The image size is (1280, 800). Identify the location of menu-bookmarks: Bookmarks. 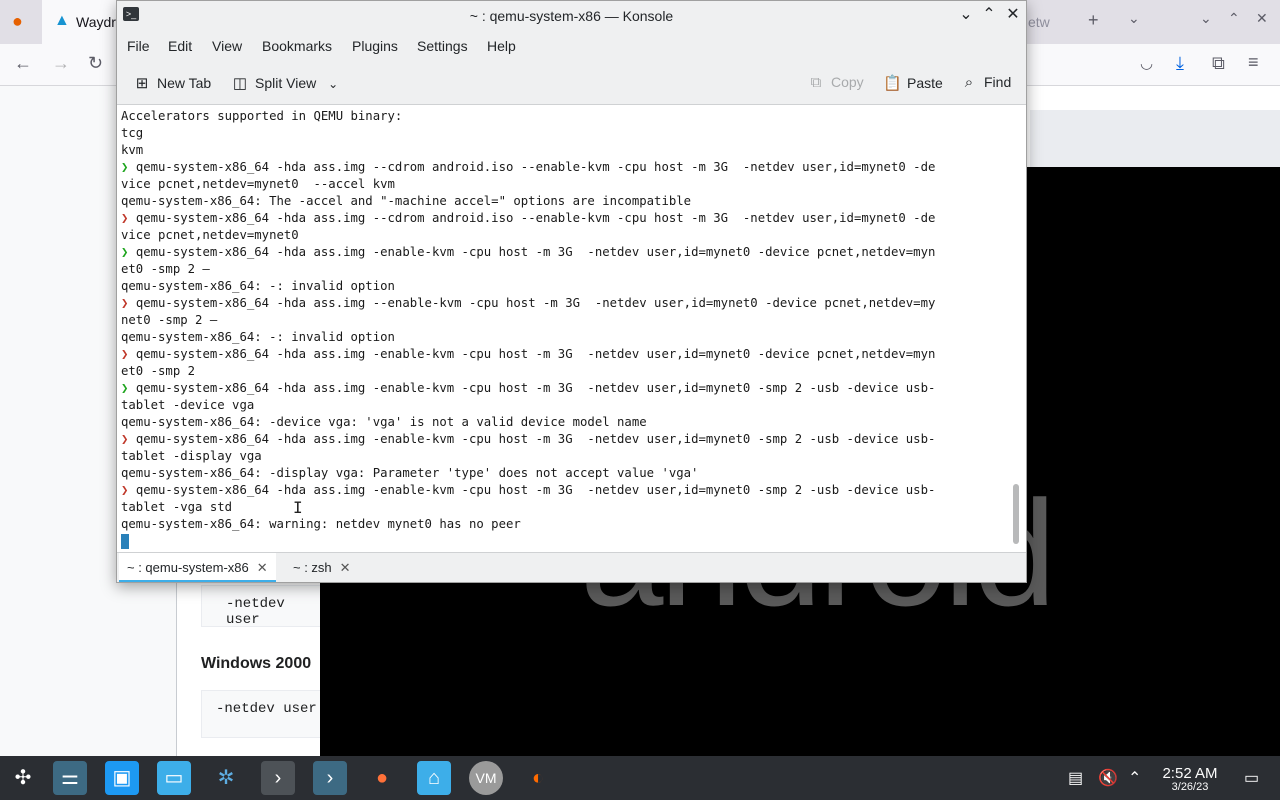
(297, 46).